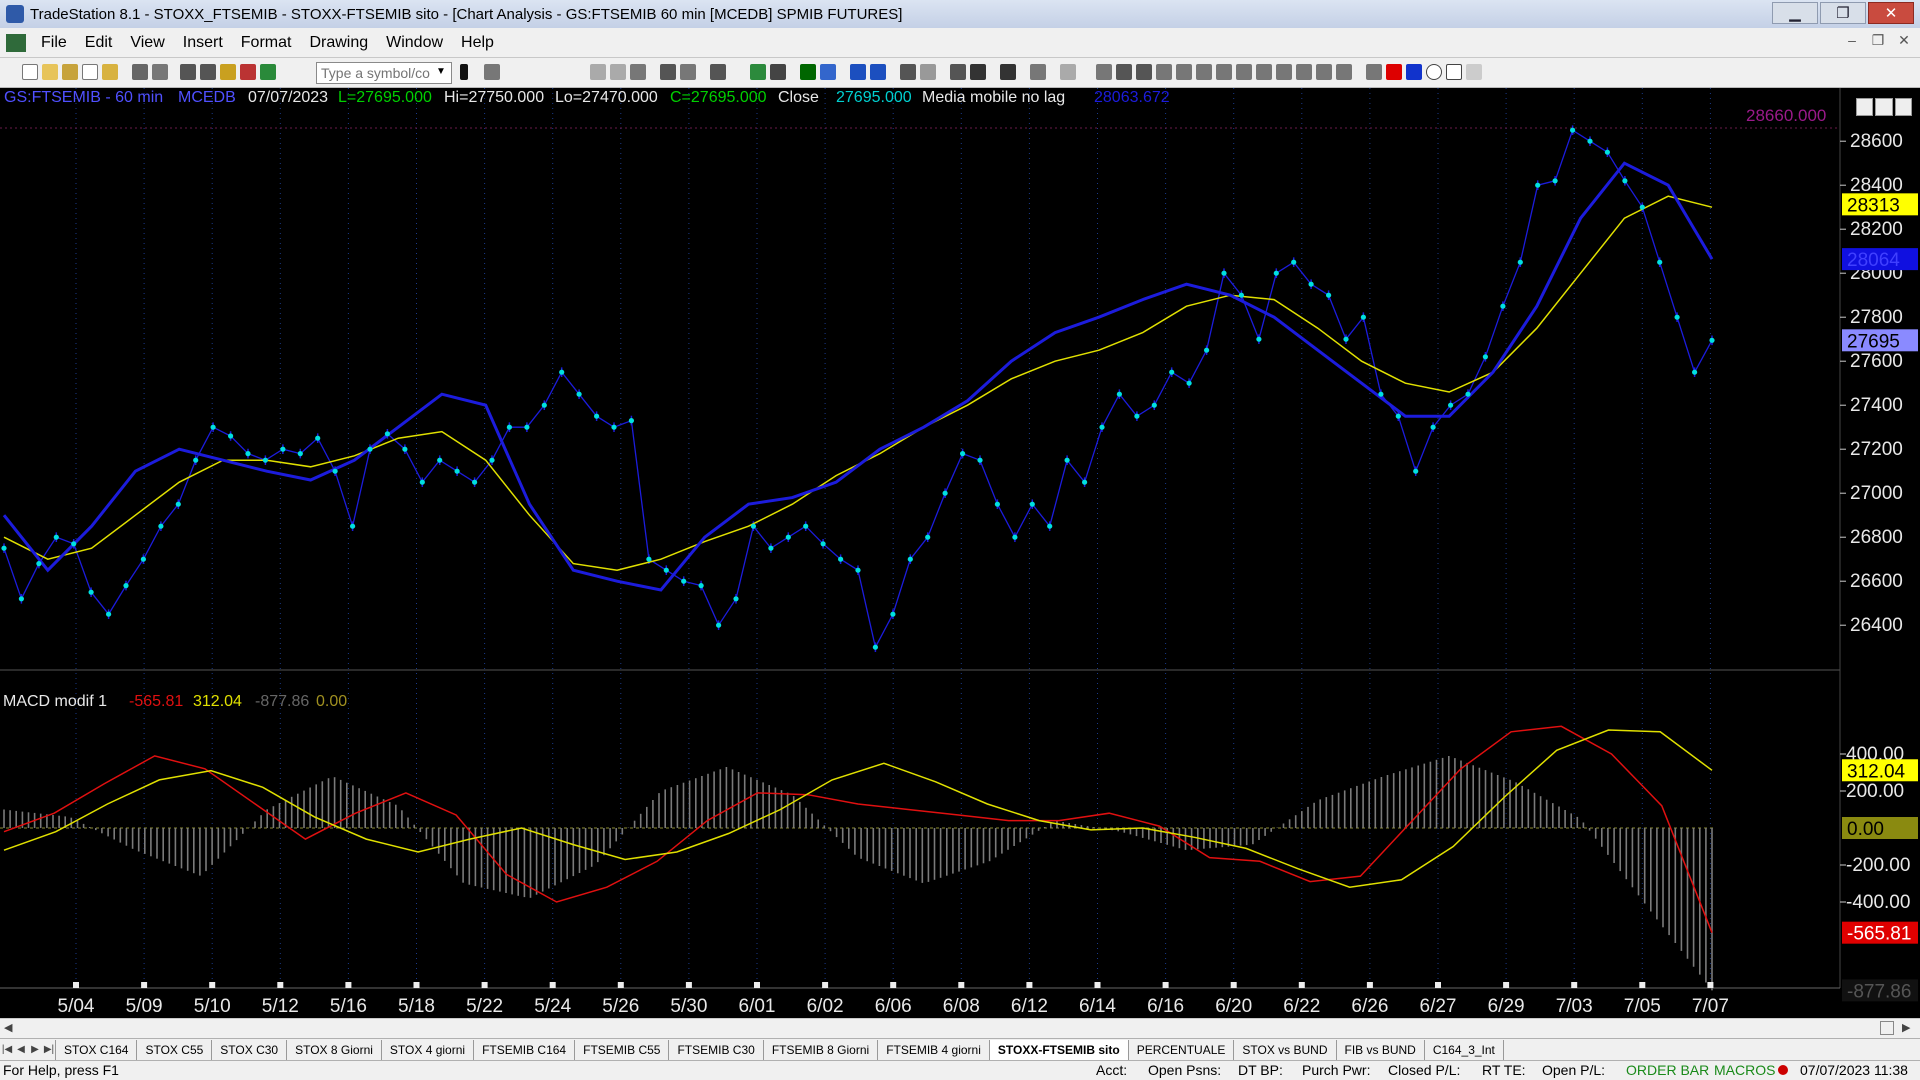 This screenshot has width=1920, height=1080. I want to click on tab-stoxx-ftsemib-sito: STOXX-FTSEMIB sito, so click(1058, 1049).